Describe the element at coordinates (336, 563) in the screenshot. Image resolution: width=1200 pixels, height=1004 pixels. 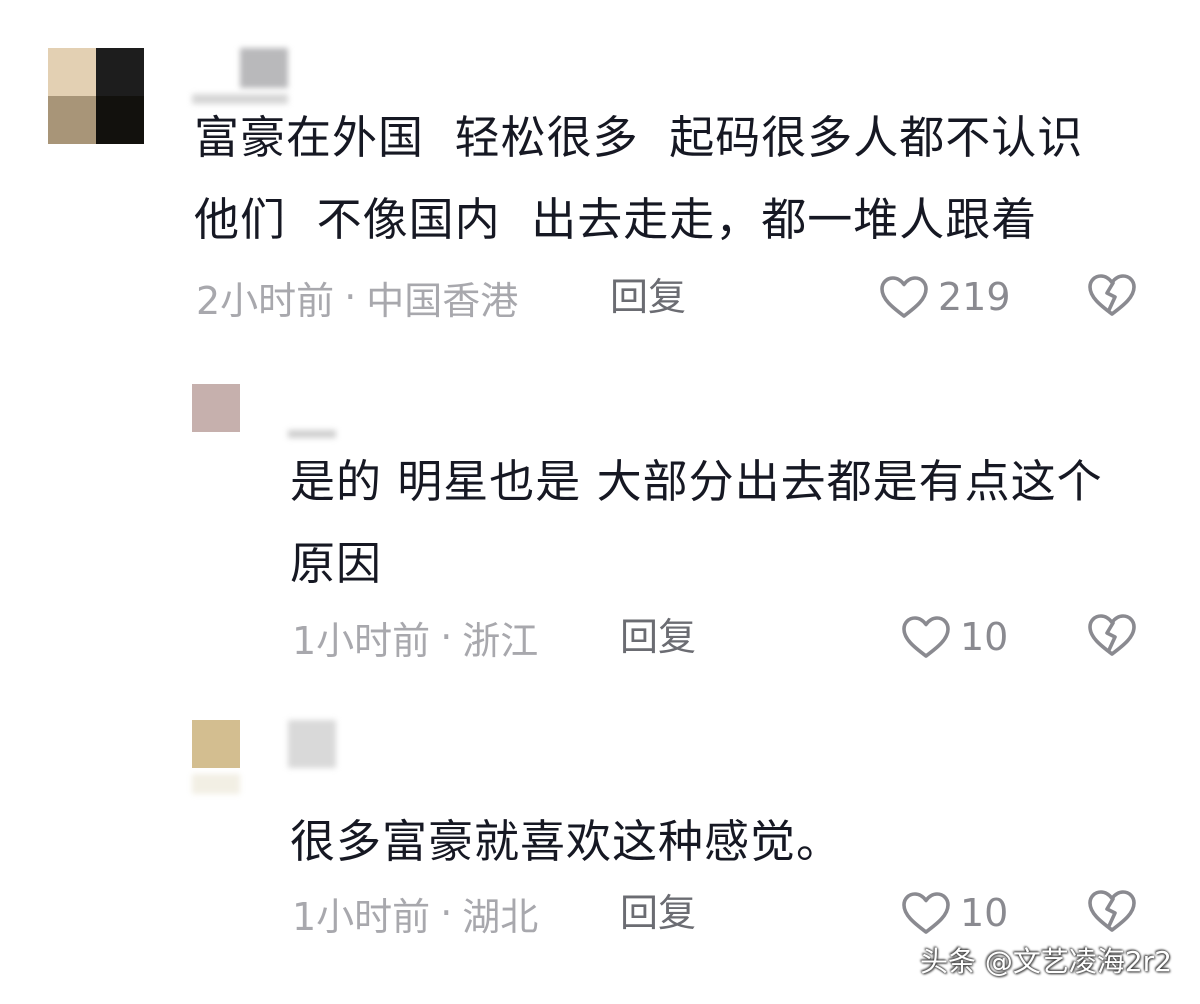
I see `comment-text-line: 原因` at that location.